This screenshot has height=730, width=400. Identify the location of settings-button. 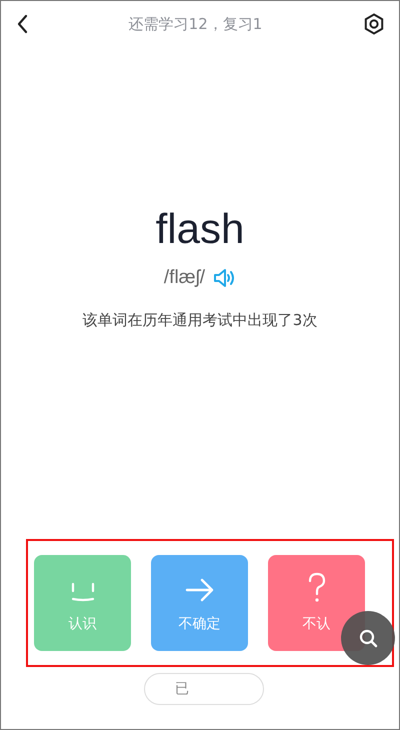
(373, 24).